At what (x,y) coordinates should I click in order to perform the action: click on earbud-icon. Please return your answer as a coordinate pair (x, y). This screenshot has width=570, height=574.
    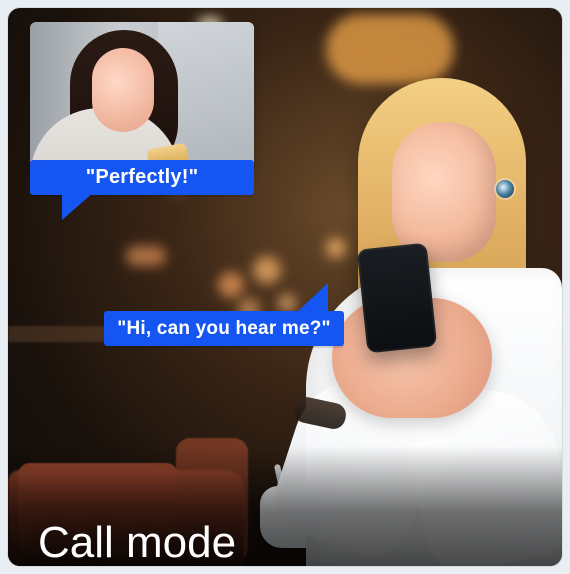
    Looking at the image, I should click on (505, 189).